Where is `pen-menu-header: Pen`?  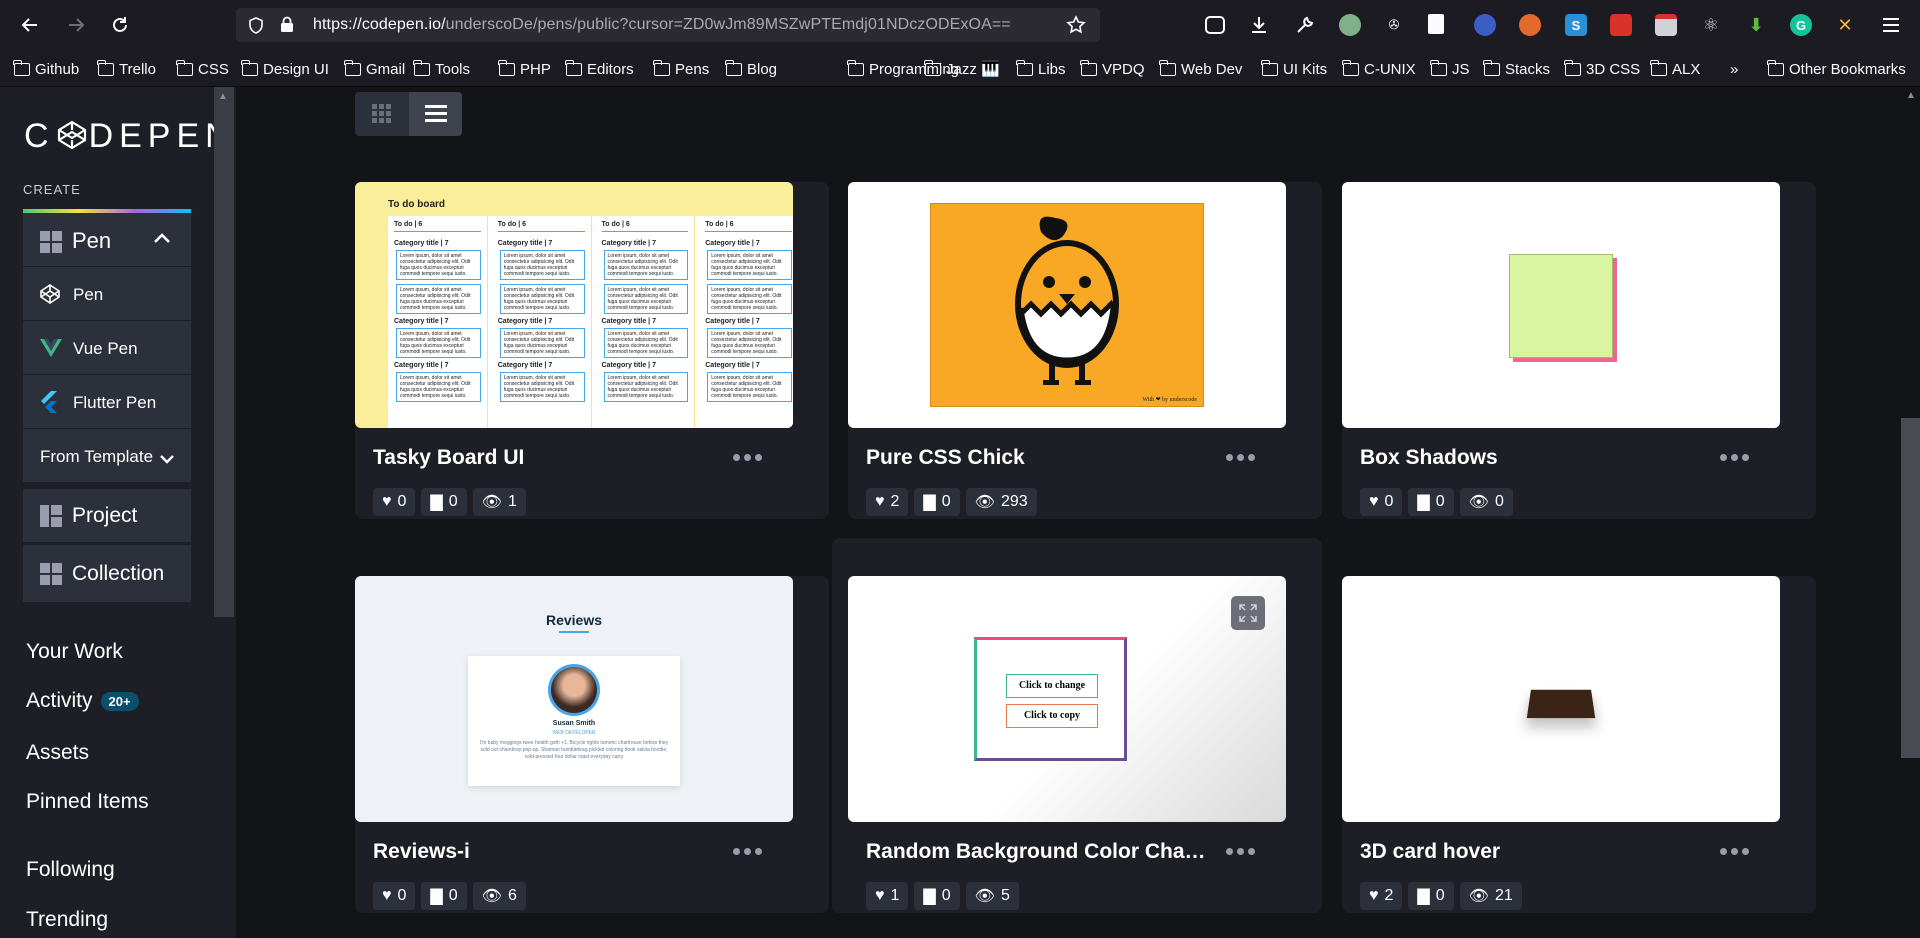 pen-menu-header: Pen is located at coordinates (107, 240).